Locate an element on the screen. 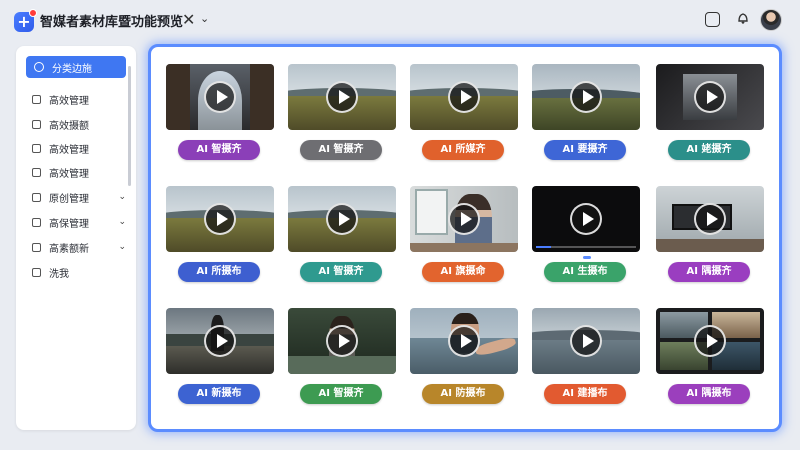 This screenshot has height=450, width=800. window-square-icon is located at coordinates (712, 19).